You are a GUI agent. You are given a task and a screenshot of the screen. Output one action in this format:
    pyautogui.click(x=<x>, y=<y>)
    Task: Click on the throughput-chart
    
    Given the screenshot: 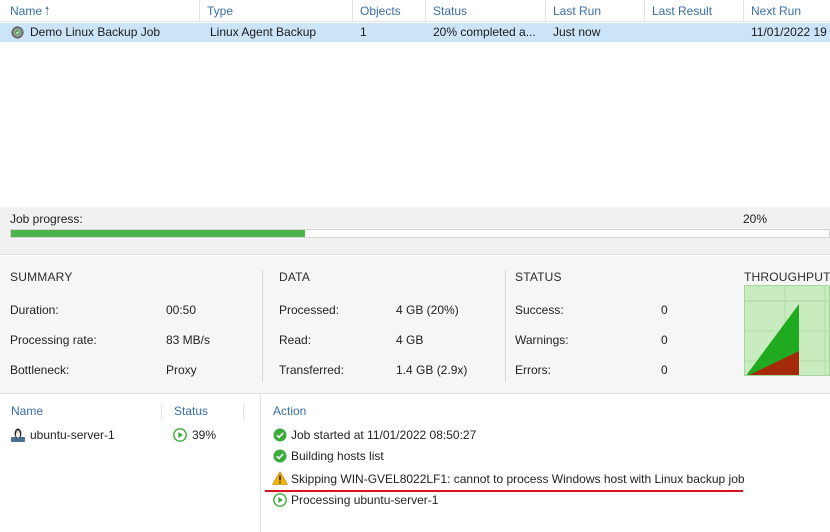 What is the action you would take?
    pyautogui.click(x=787, y=330)
    